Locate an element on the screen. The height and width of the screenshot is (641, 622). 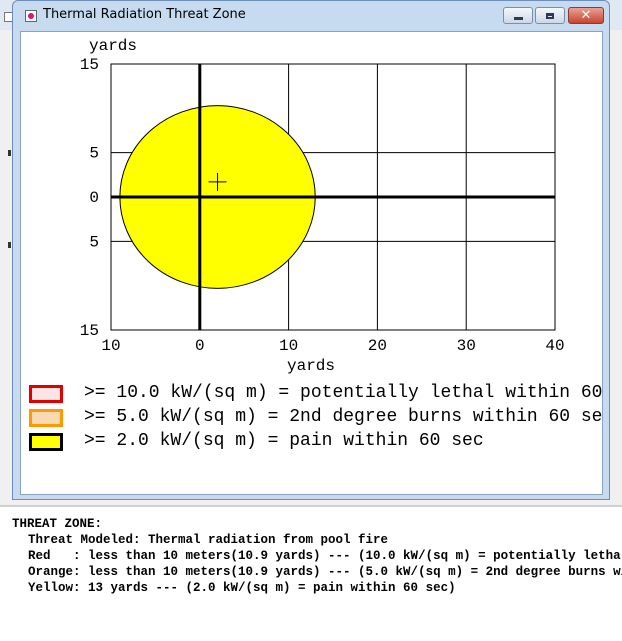
minimize-icon is located at coordinates (518, 18).